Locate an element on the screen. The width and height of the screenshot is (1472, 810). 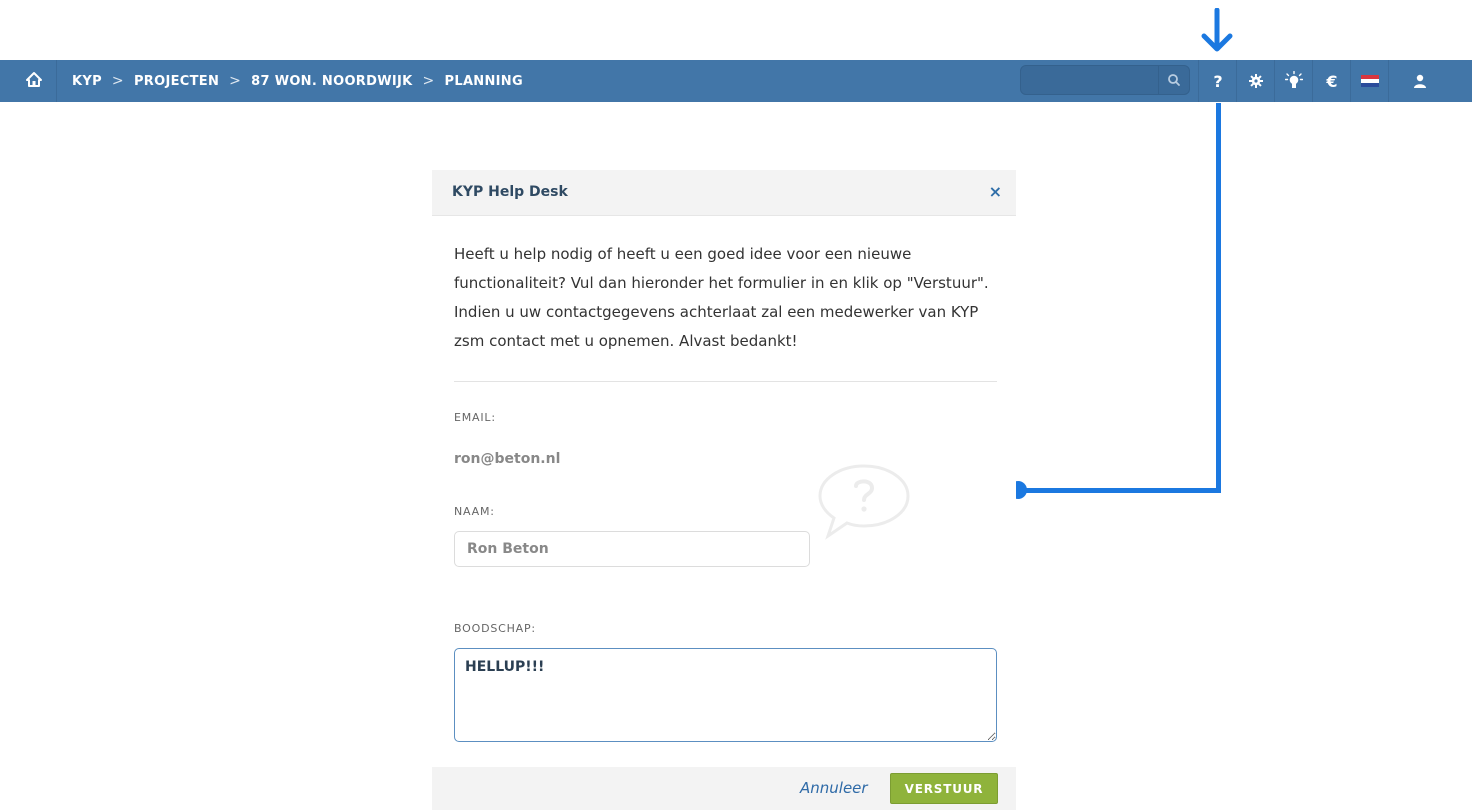
message-textarea: HELLUP!!! is located at coordinates (725, 695).